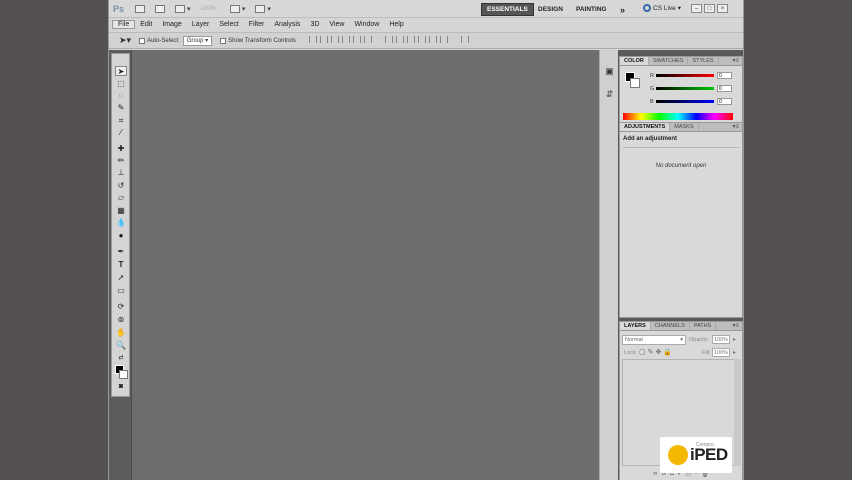  I want to click on path-selection-tool-icon: ➚, so click(121, 278).